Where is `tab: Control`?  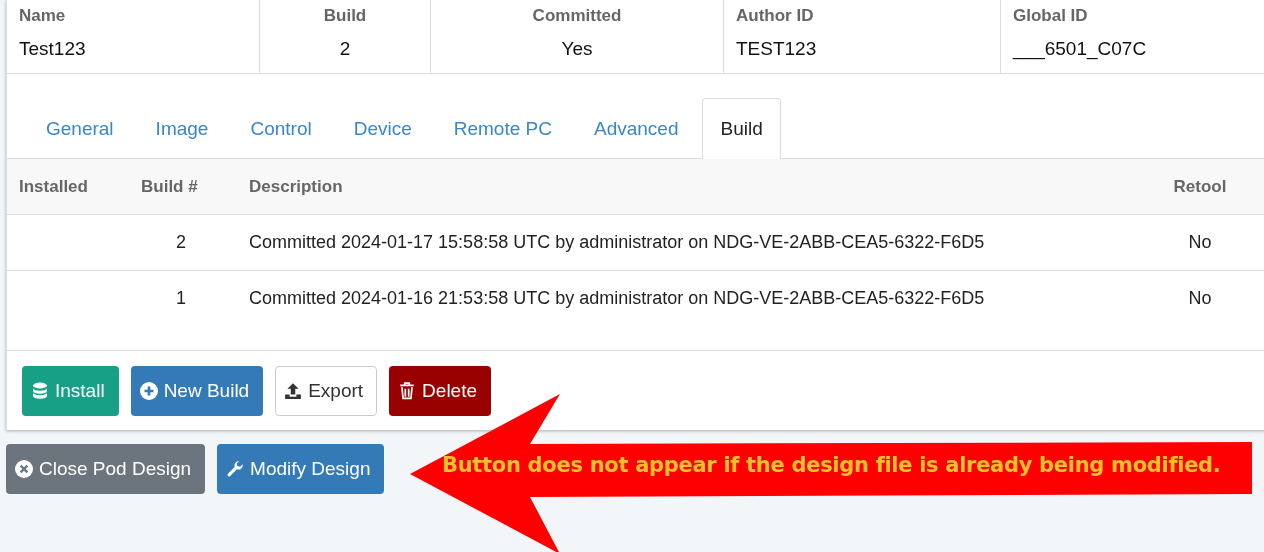
tab: Control is located at coordinates (281, 128).